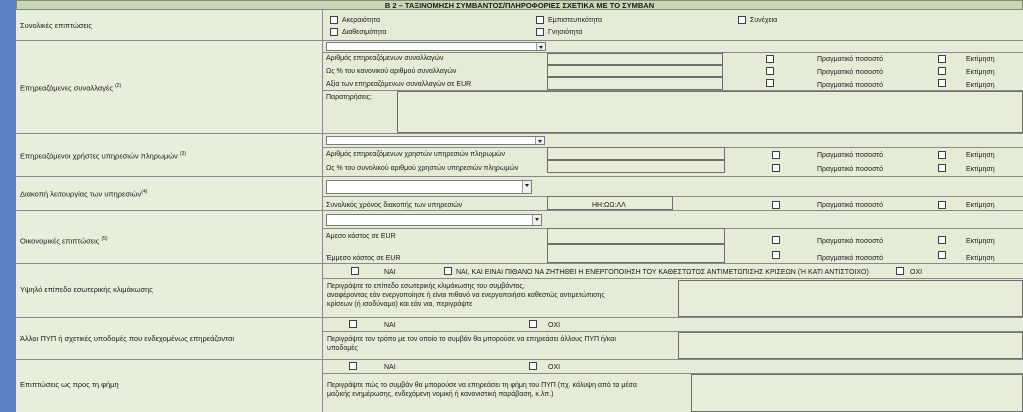 The height and width of the screenshot is (412, 1023). What do you see at coordinates (334, 20) in the screenshot?
I see `integrity-checkbox` at bounding box center [334, 20].